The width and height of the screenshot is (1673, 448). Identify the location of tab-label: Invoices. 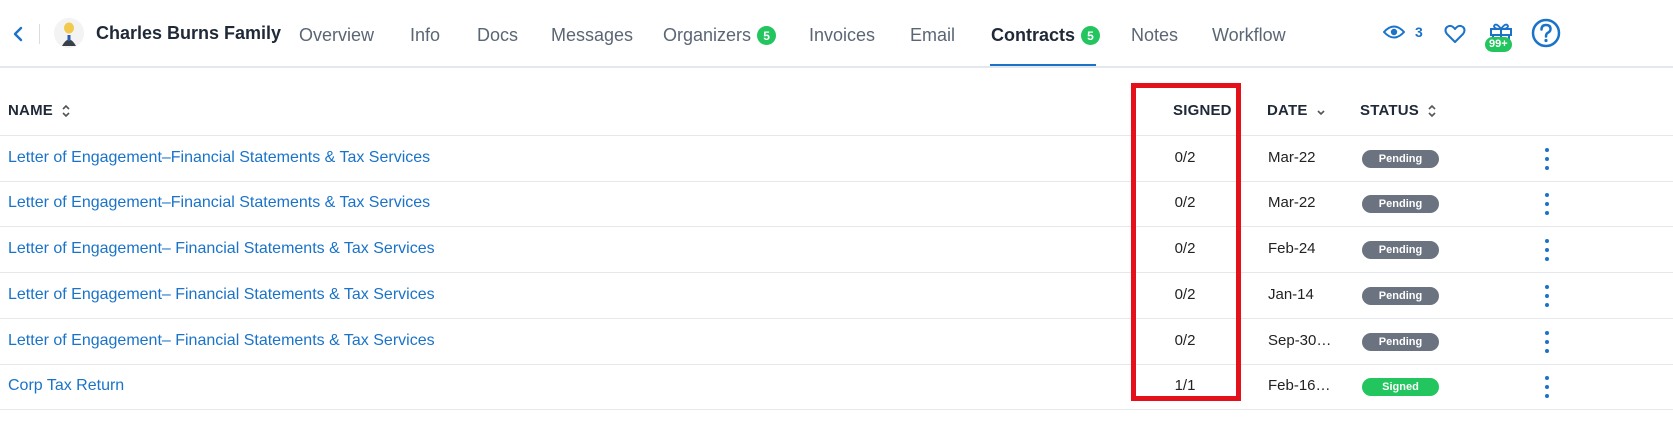
(842, 35).